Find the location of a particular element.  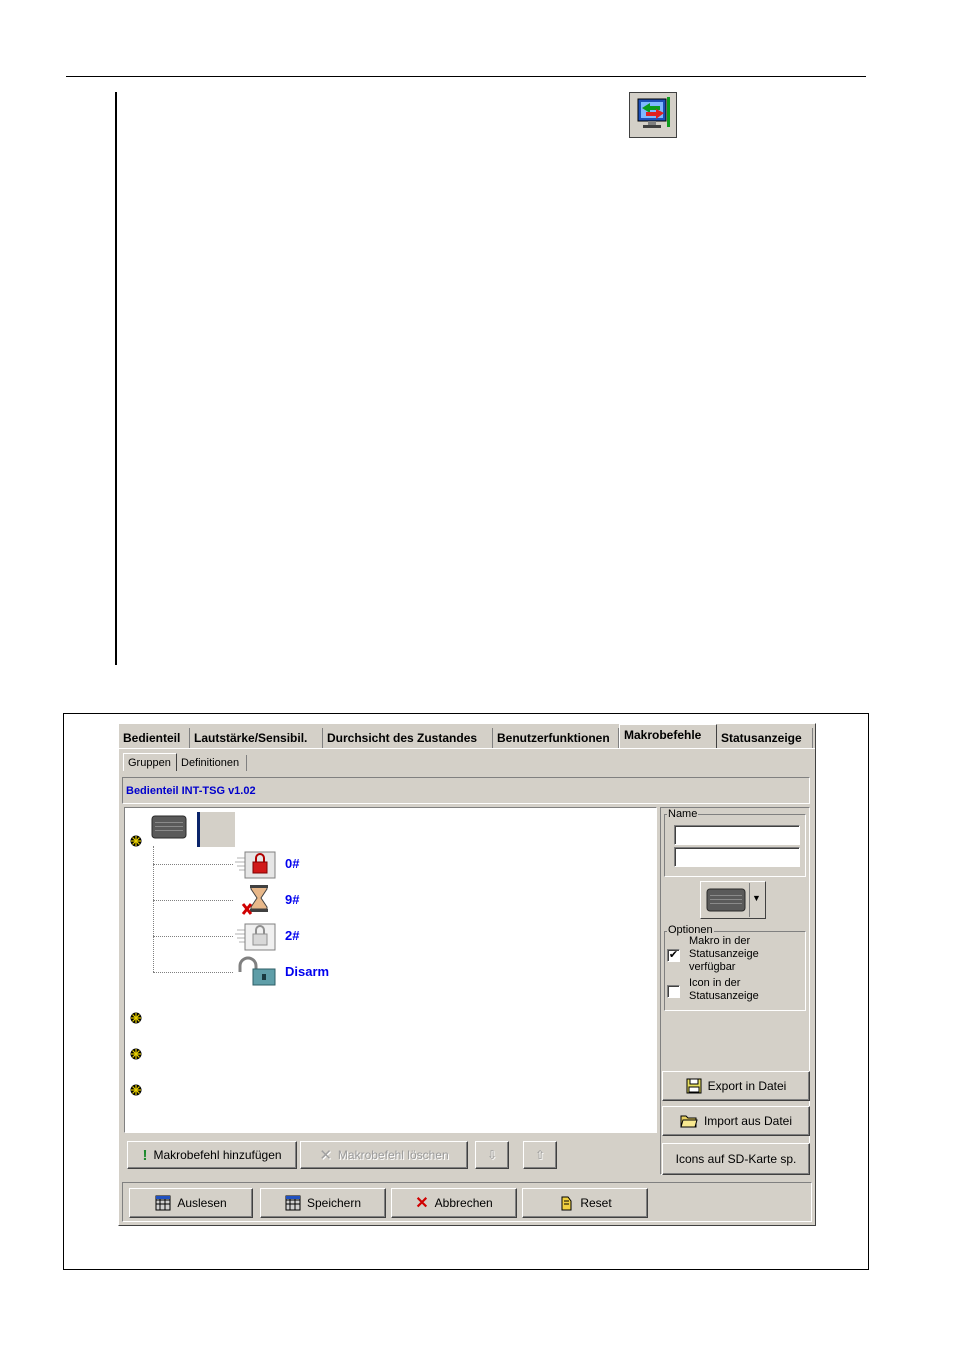

read-button: Auslesen is located at coordinates (191, 1203).